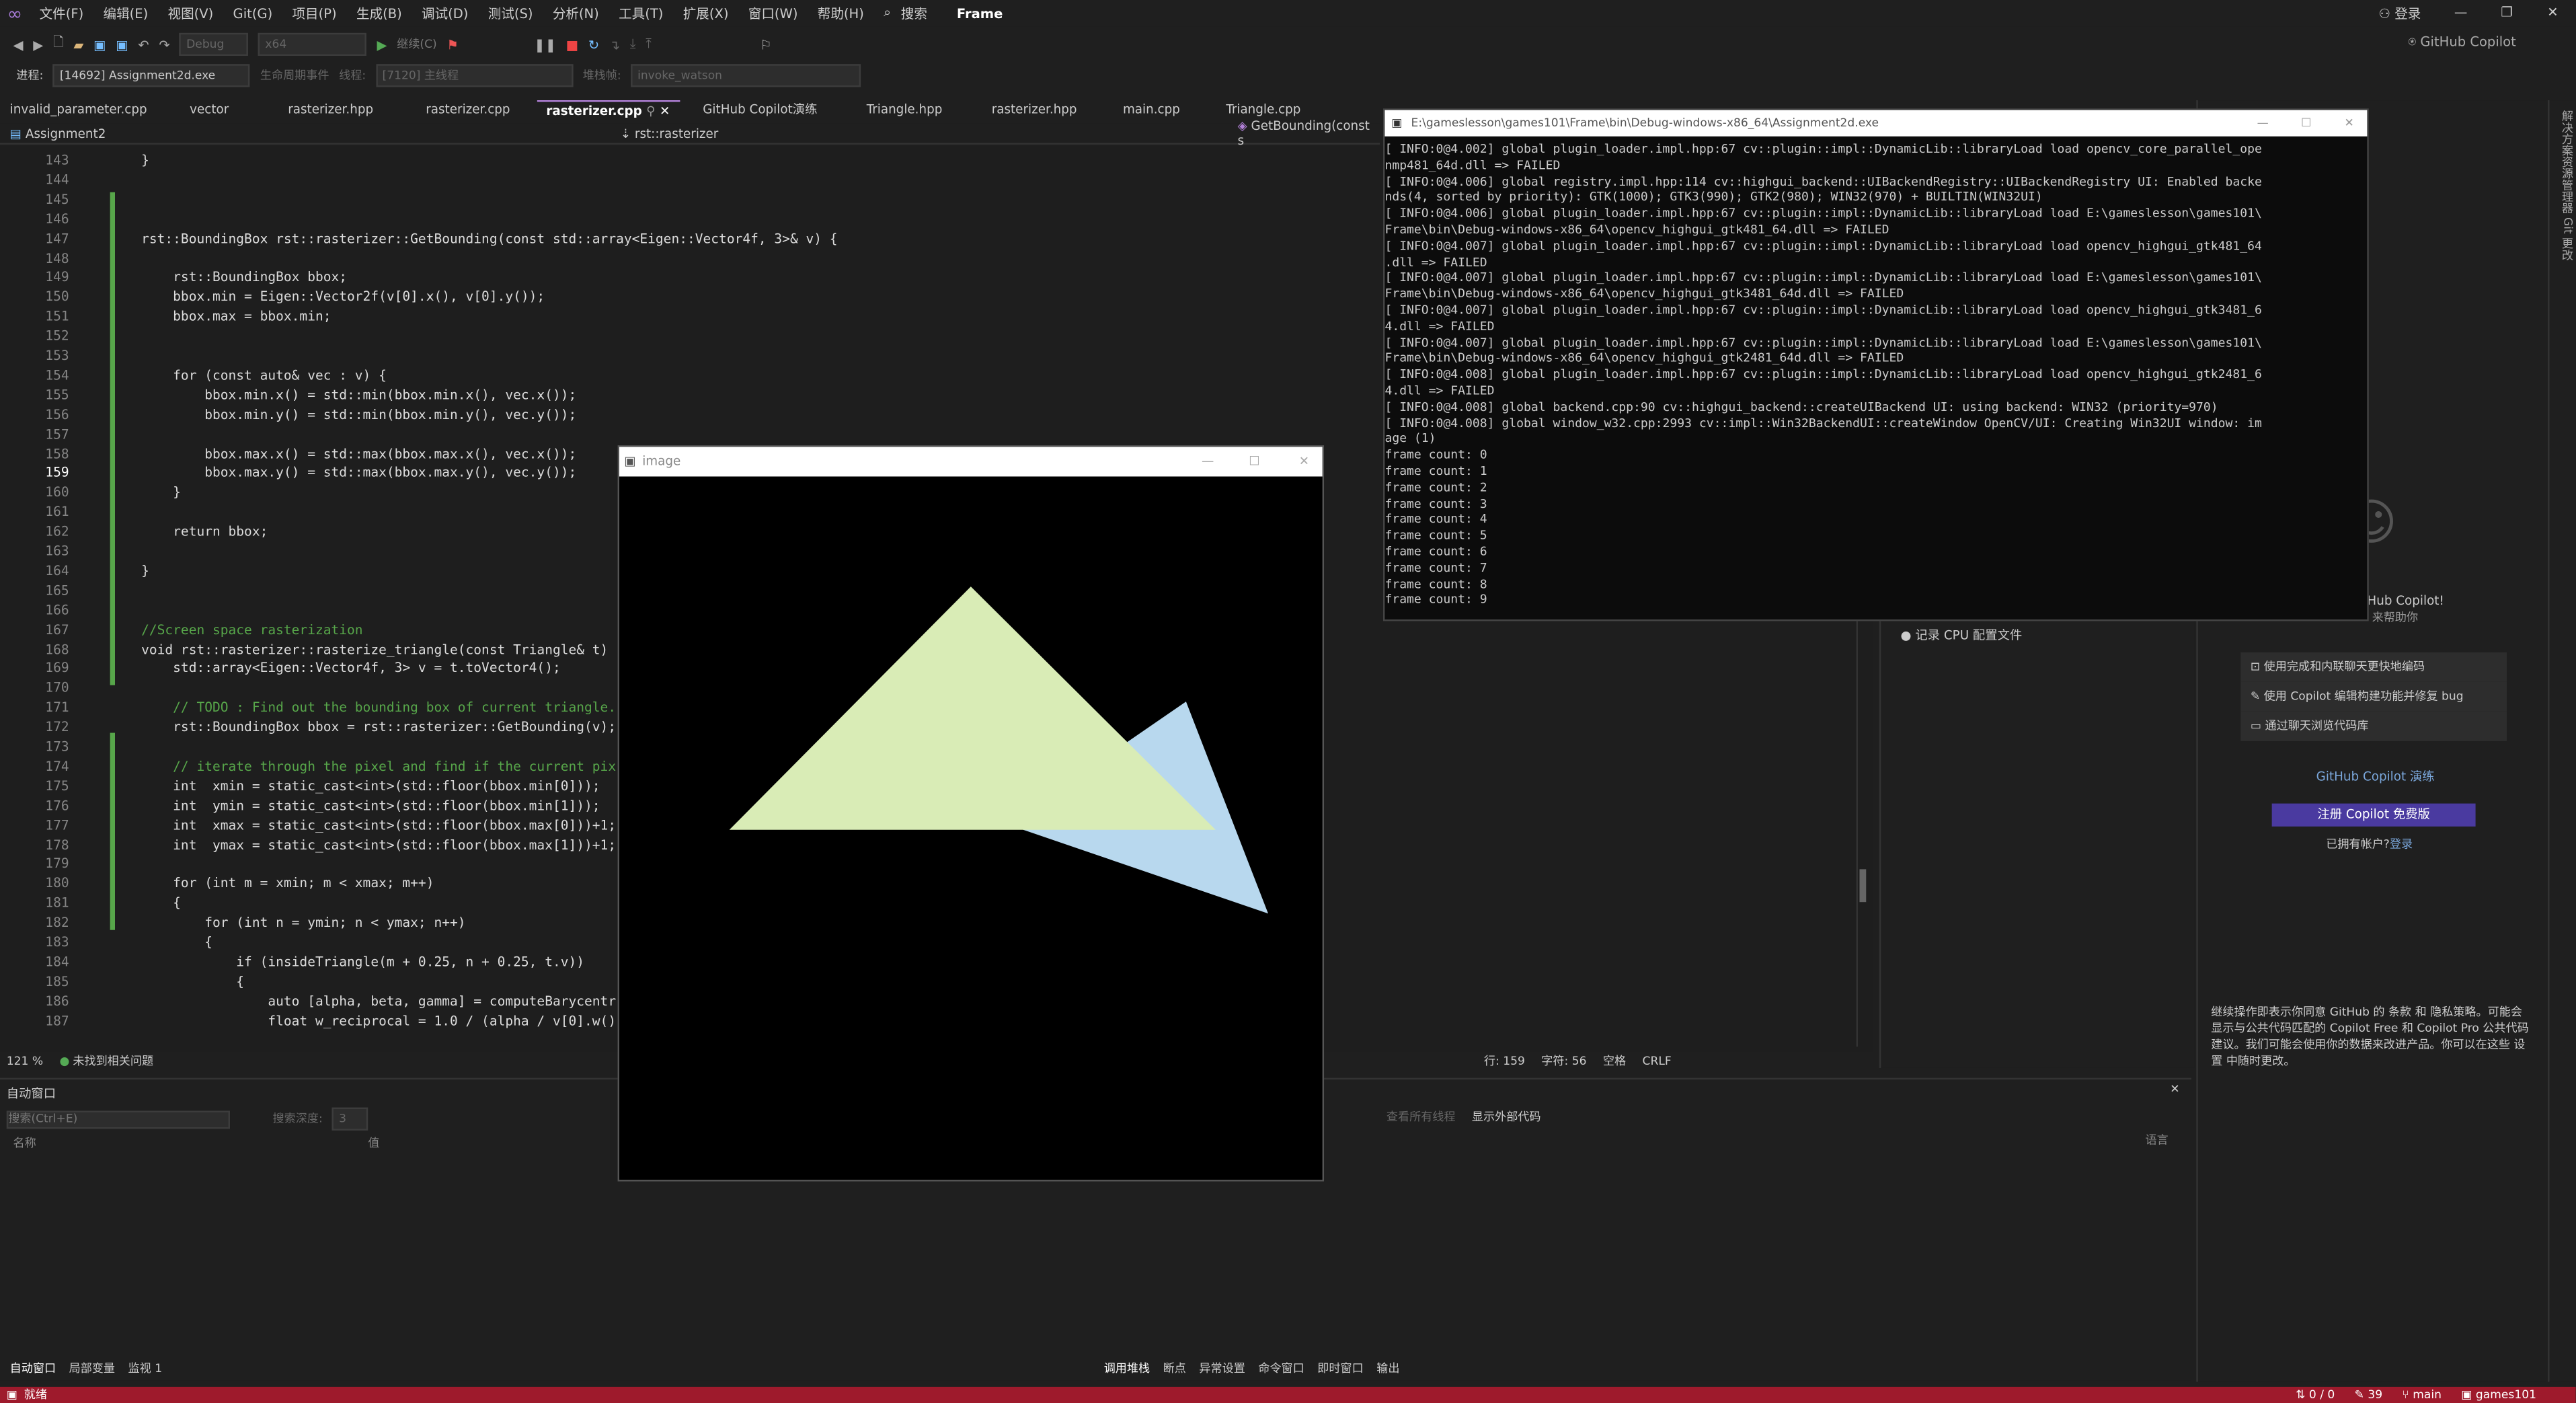 The image size is (2576, 1403). Describe the element at coordinates (33, 1369) in the screenshot. I see `tab-autos: 自动窗口` at that location.